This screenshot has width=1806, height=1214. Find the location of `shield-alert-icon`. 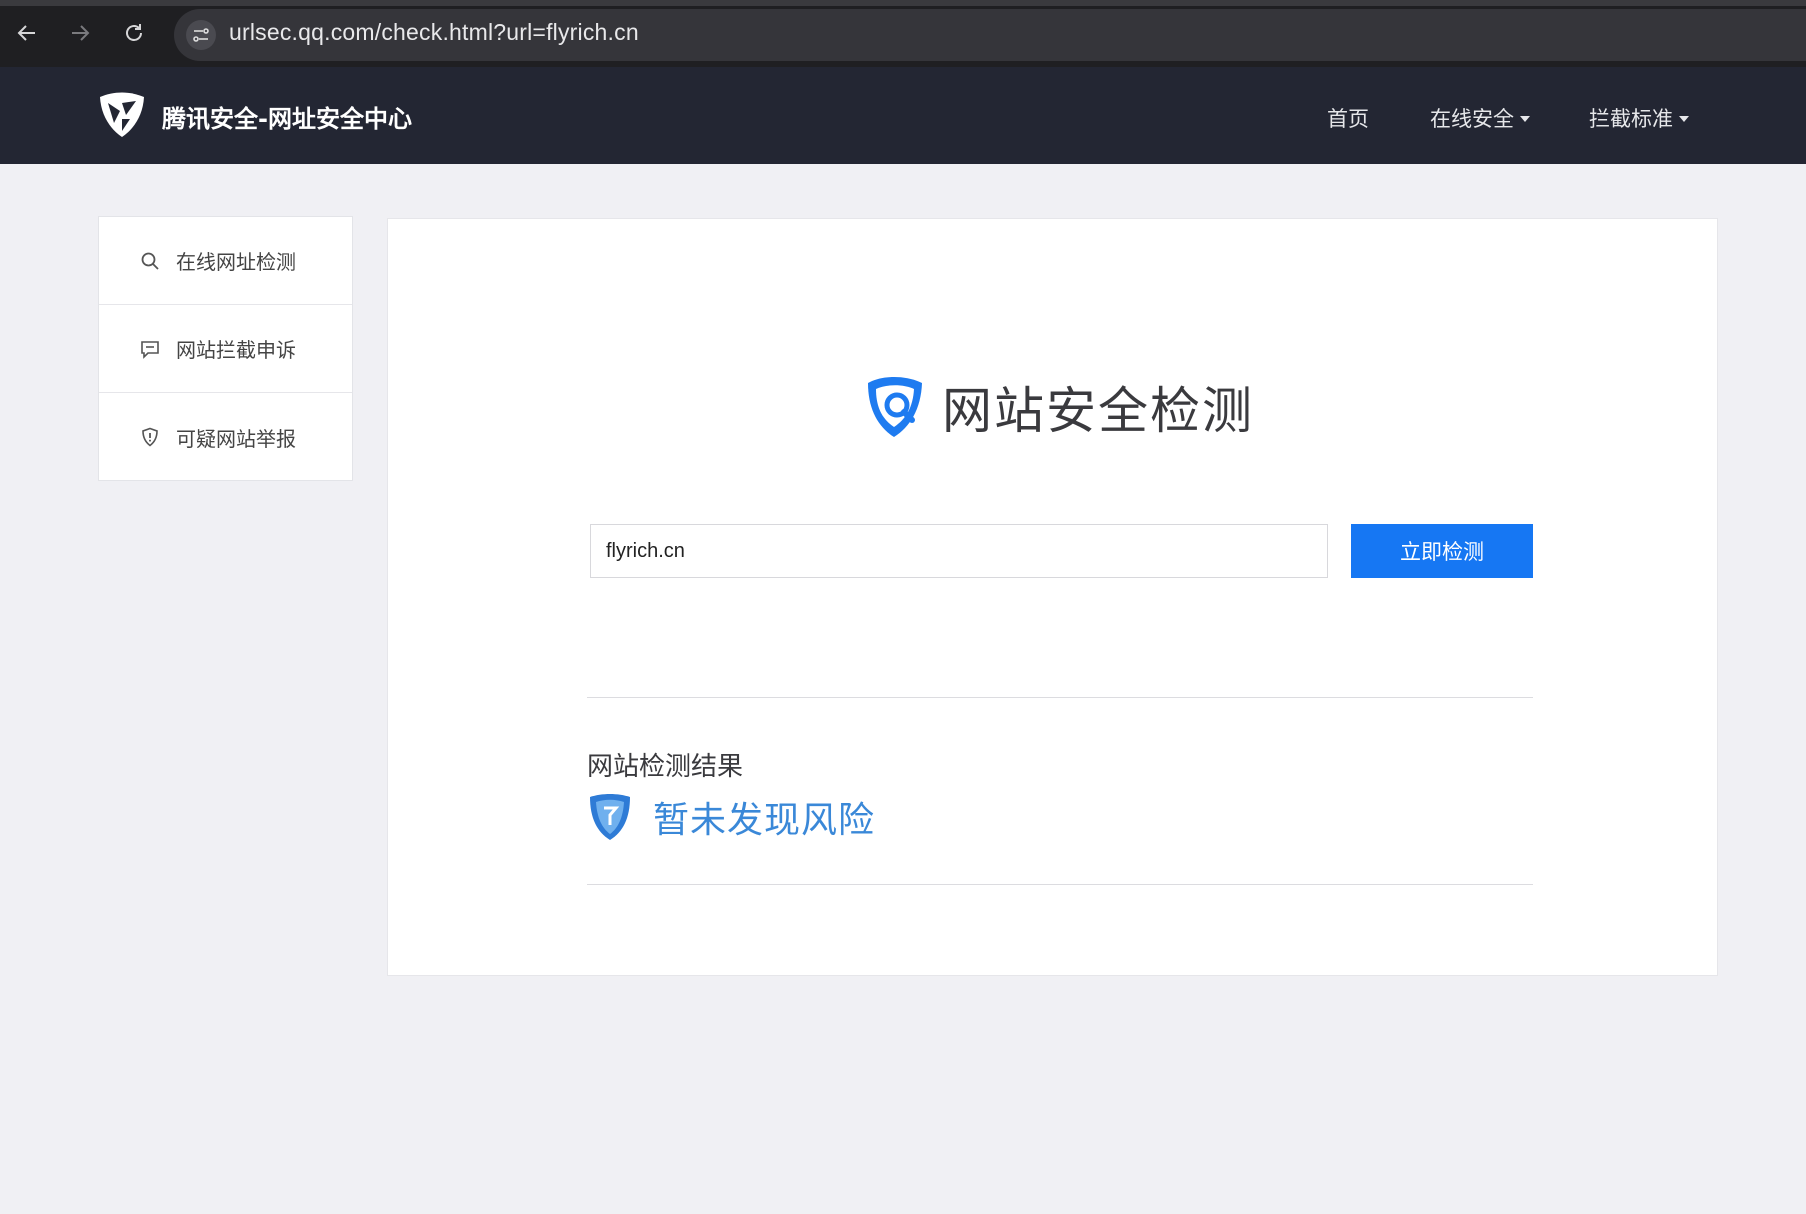

shield-alert-icon is located at coordinates (150, 437).